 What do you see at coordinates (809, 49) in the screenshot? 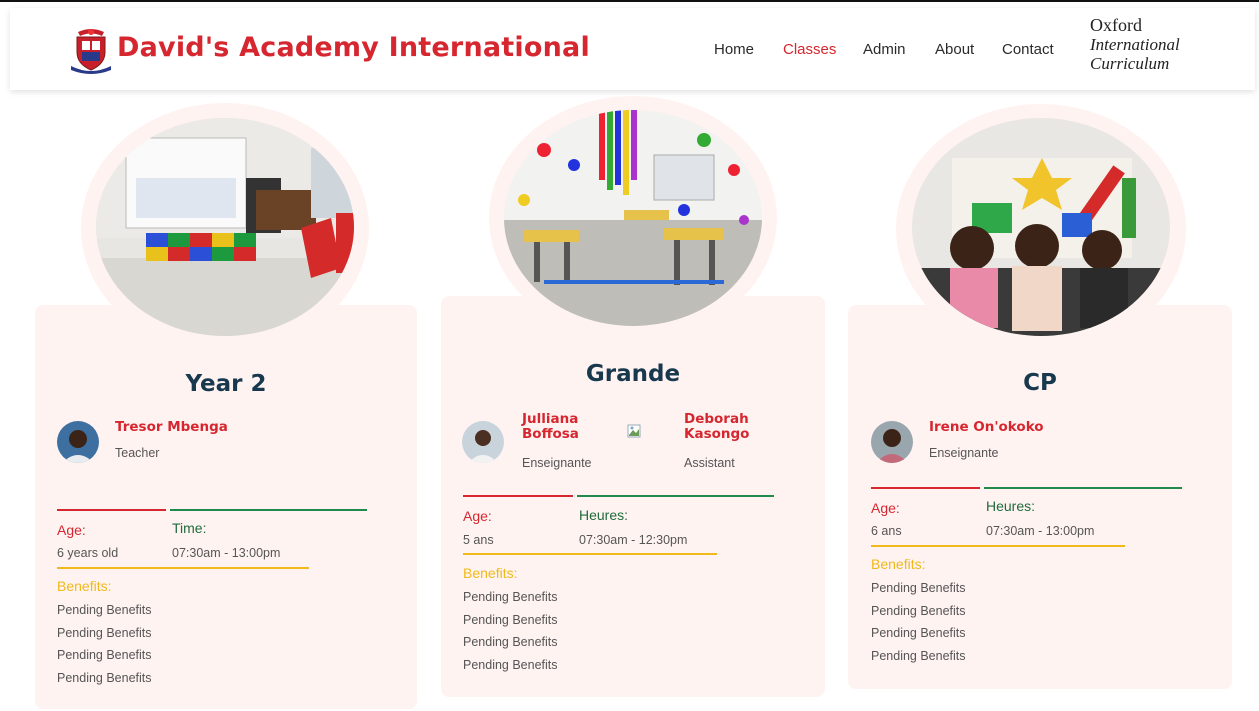
I see `nav-classes: Classes` at bounding box center [809, 49].